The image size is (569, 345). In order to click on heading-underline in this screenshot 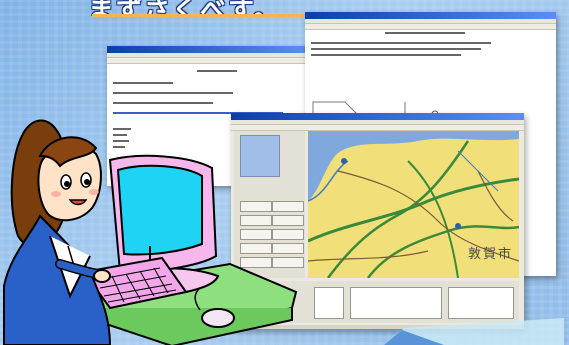, I will do `click(202, 15)`.